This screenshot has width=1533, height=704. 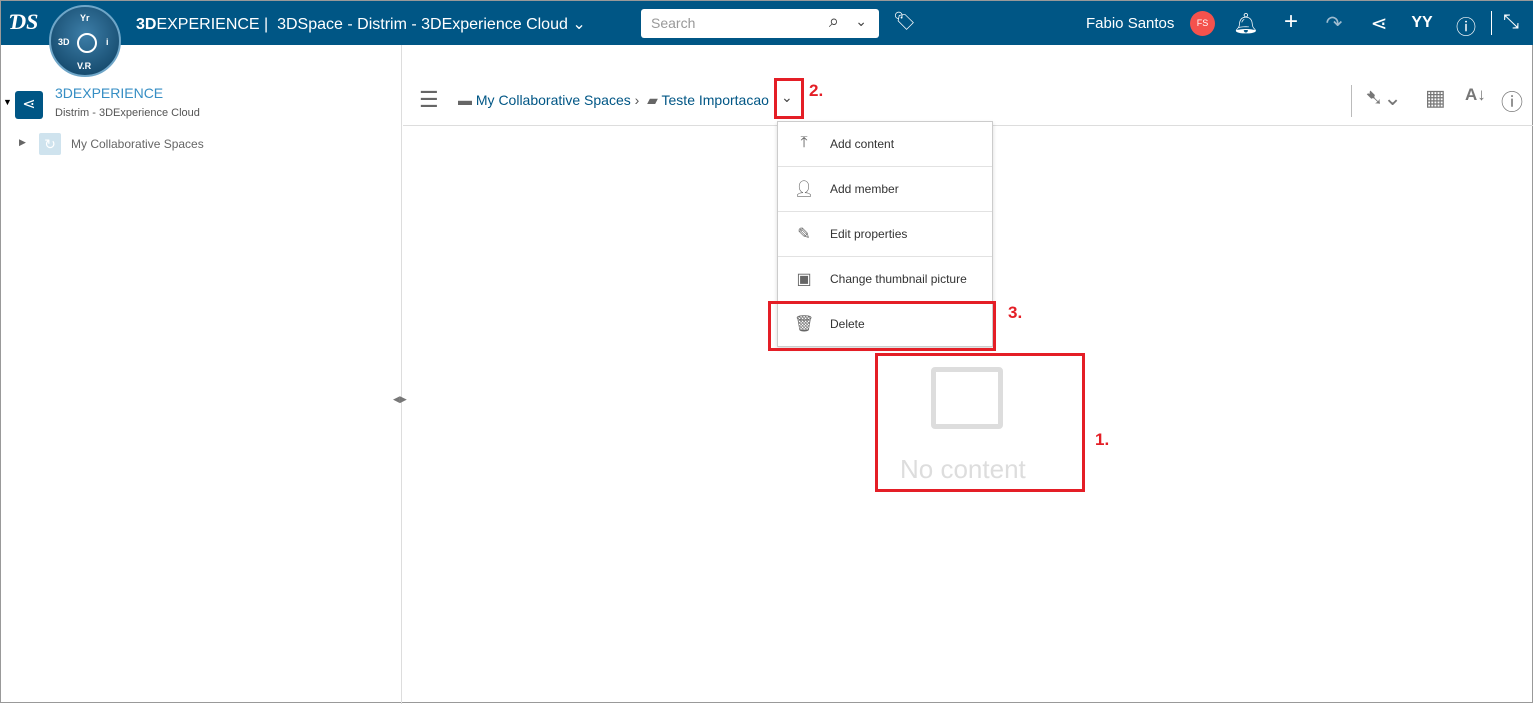 What do you see at coordinates (465, 100) in the screenshot?
I see `drive-icon: ▬` at bounding box center [465, 100].